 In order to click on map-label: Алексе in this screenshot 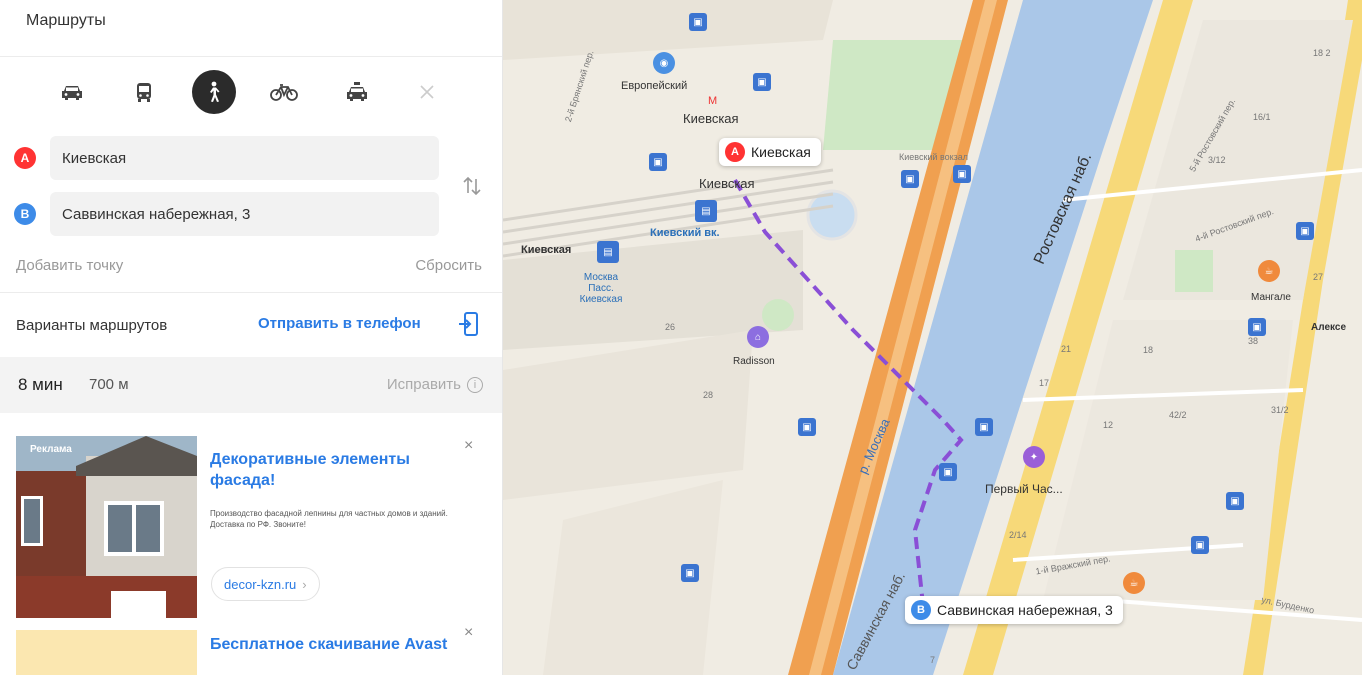, I will do `click(1328, 327)`.